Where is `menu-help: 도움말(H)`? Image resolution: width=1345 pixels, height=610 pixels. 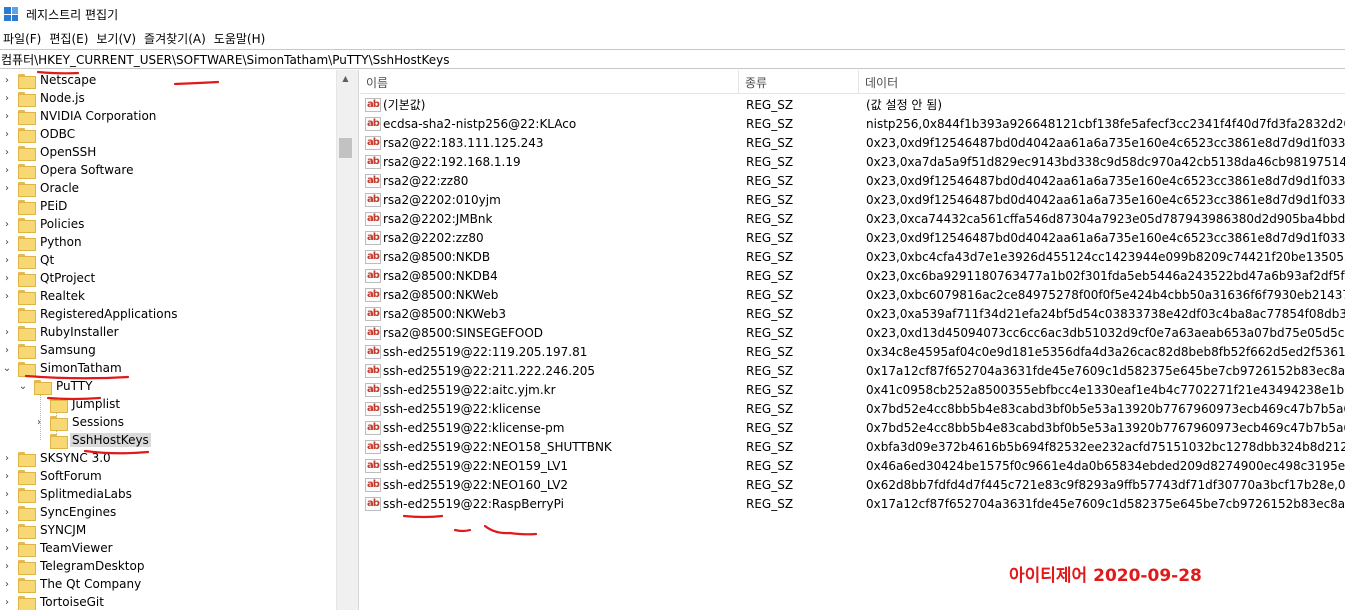 menu-help: 도움말(H) is located at coordinates (241, 38).